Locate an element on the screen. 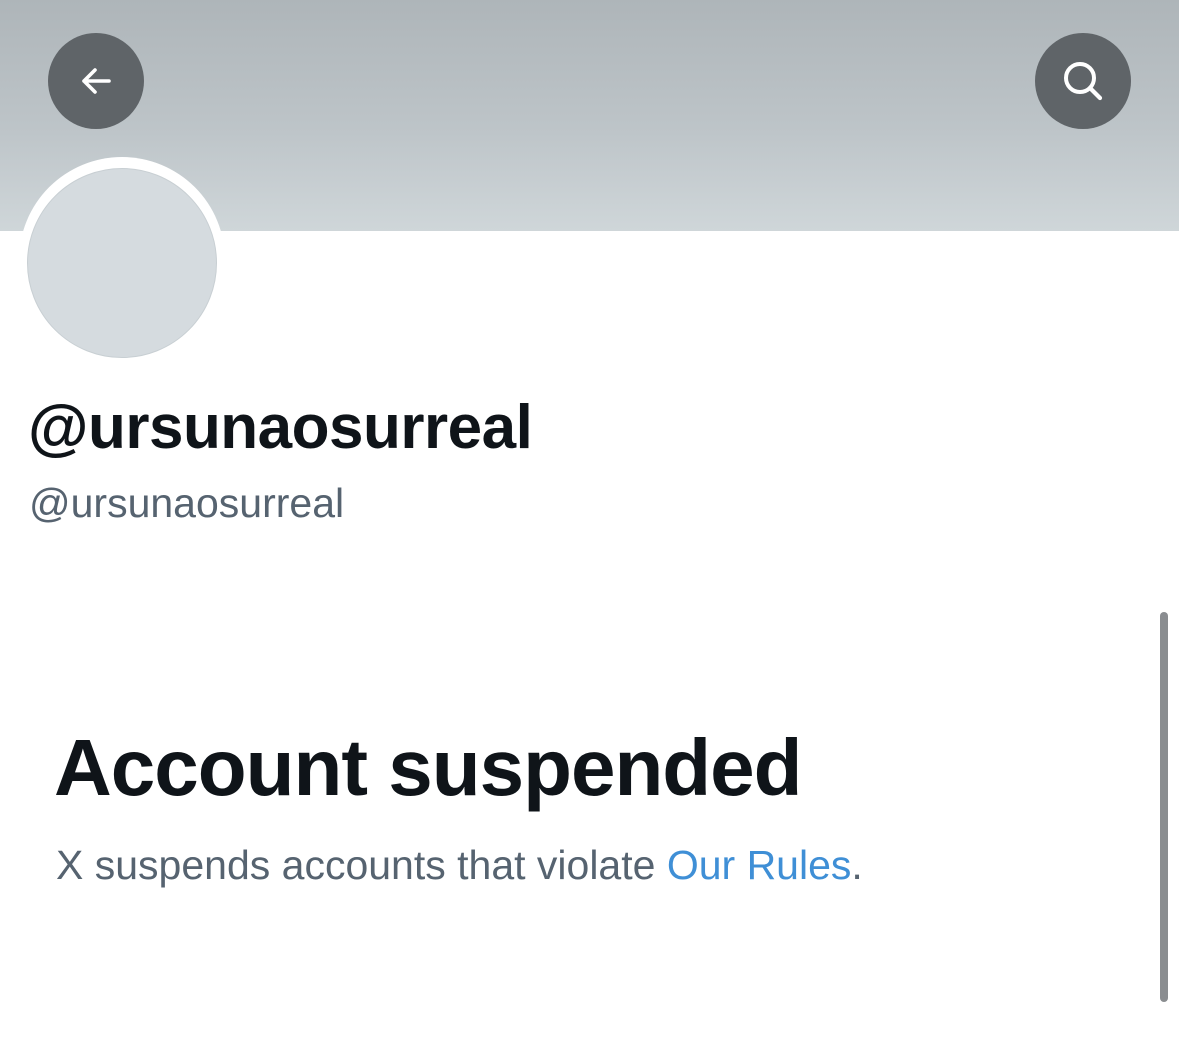 The image size is (1179, 1051). search-button is located at coordinates (1083, 81).